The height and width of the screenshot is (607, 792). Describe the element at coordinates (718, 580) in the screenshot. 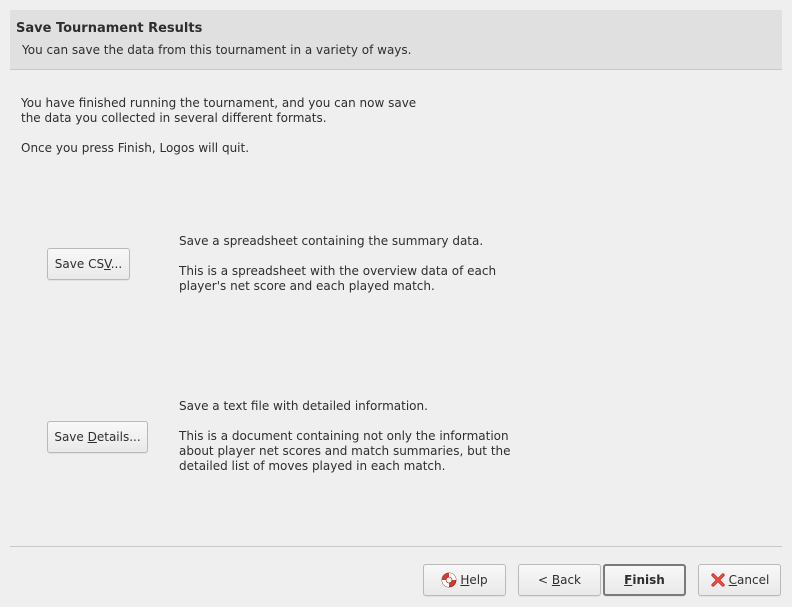

I see `red-x-icon` at that location.